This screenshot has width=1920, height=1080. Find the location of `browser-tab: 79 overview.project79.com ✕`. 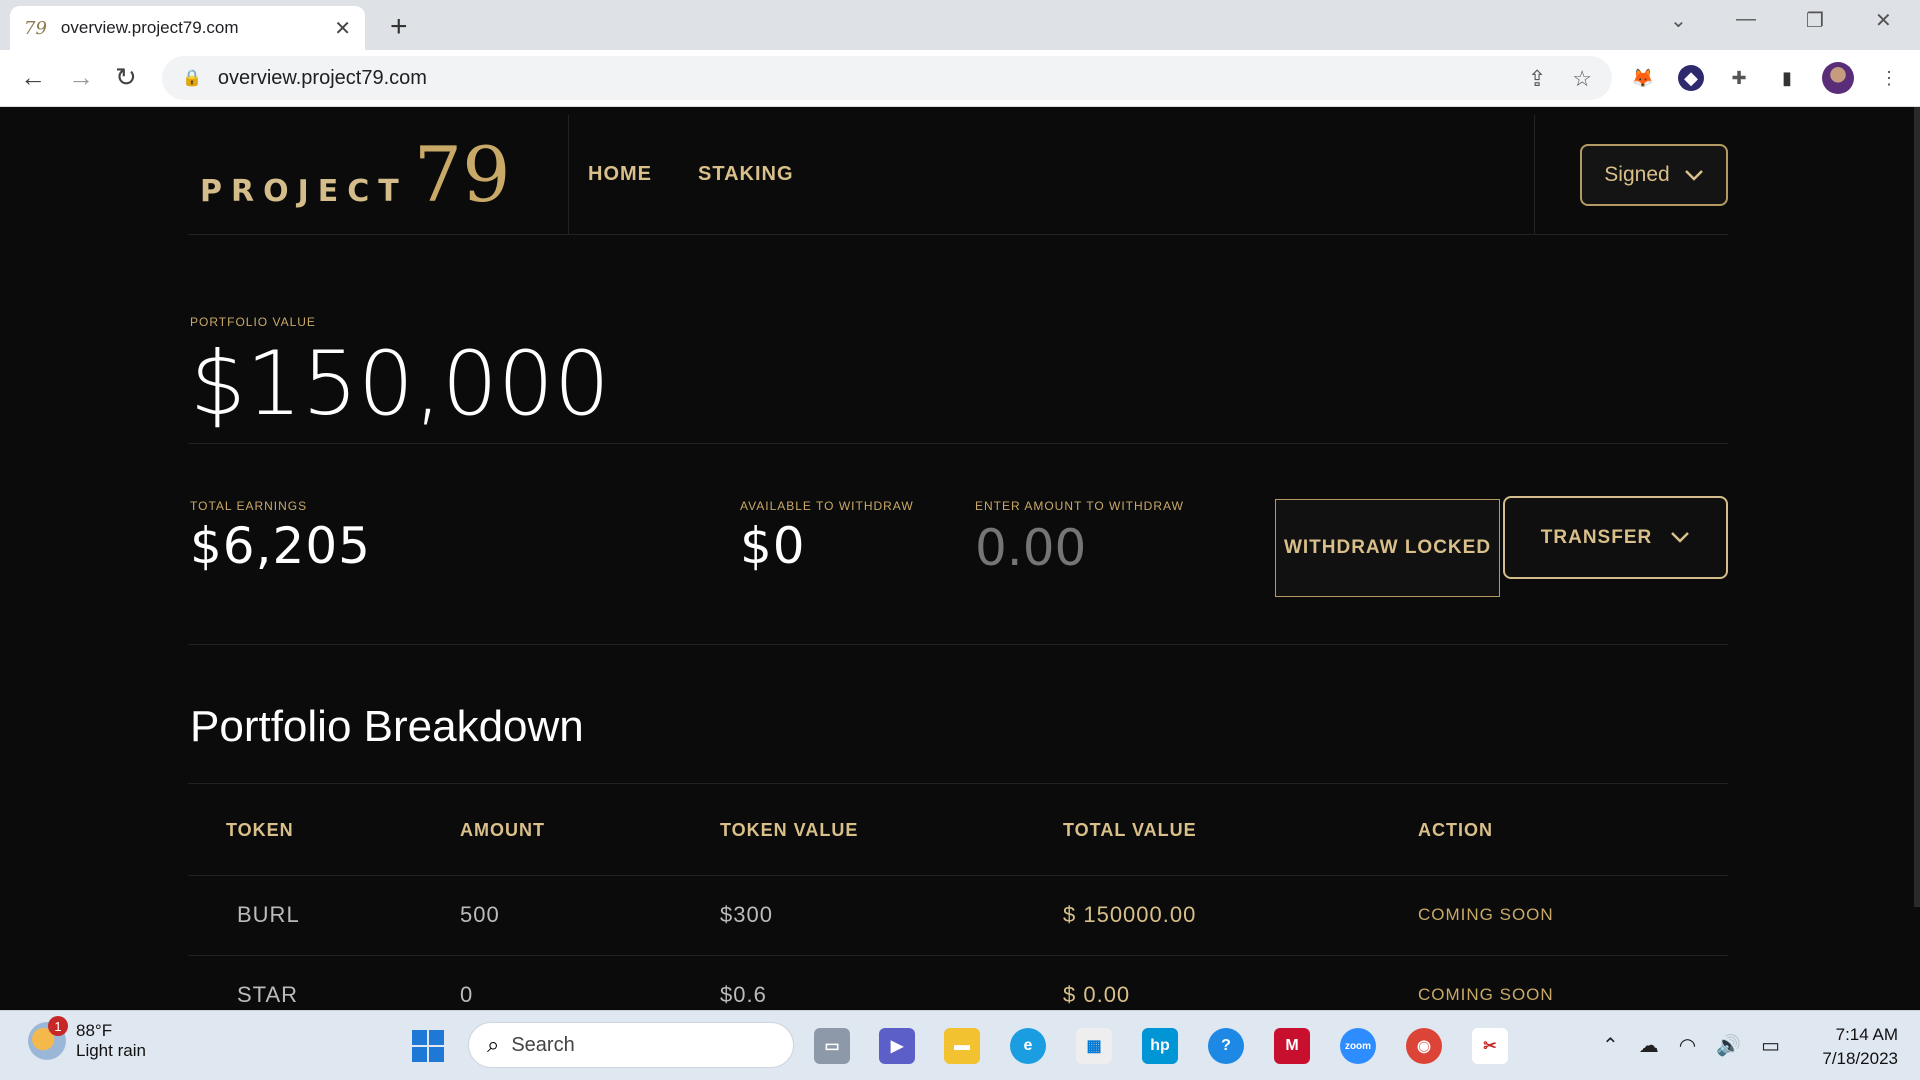

browser-tab: 79 overview.project79.com ✕ is located at coordinates (187, 28).